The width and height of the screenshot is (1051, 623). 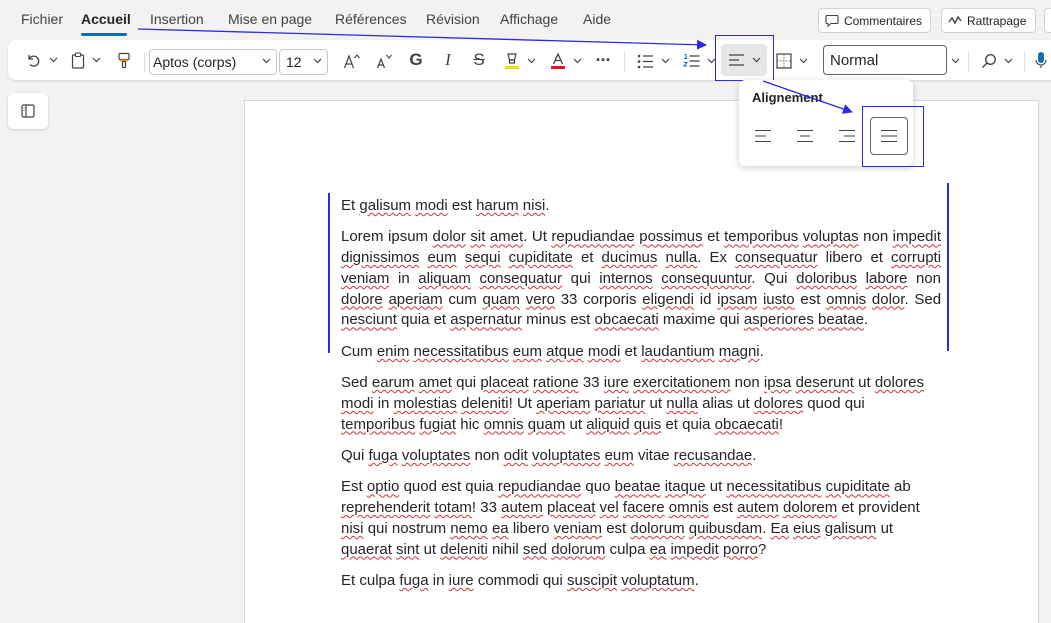 What do you see at coordinates (648, 424) in the screenshot?
I see `misspelled-word: quis` at bounding box center [648, 424].